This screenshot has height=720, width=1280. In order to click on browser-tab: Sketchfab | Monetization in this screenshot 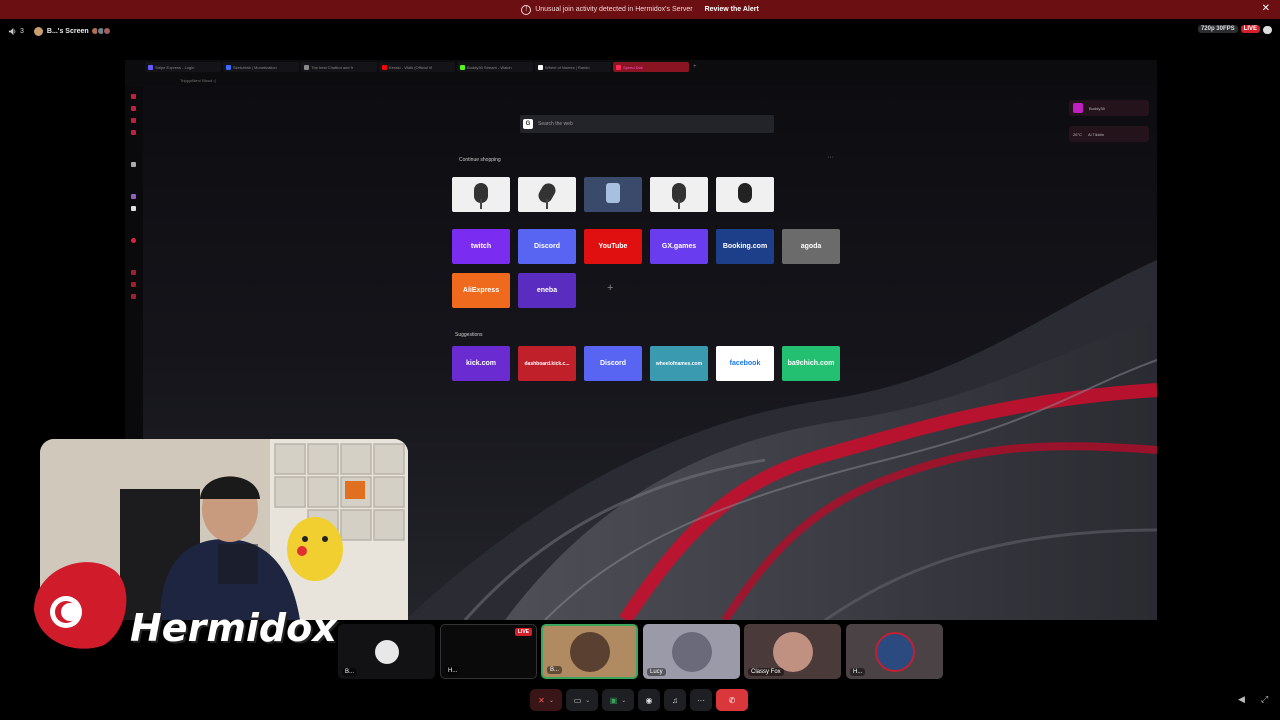, I will do `click(261, 67)`.